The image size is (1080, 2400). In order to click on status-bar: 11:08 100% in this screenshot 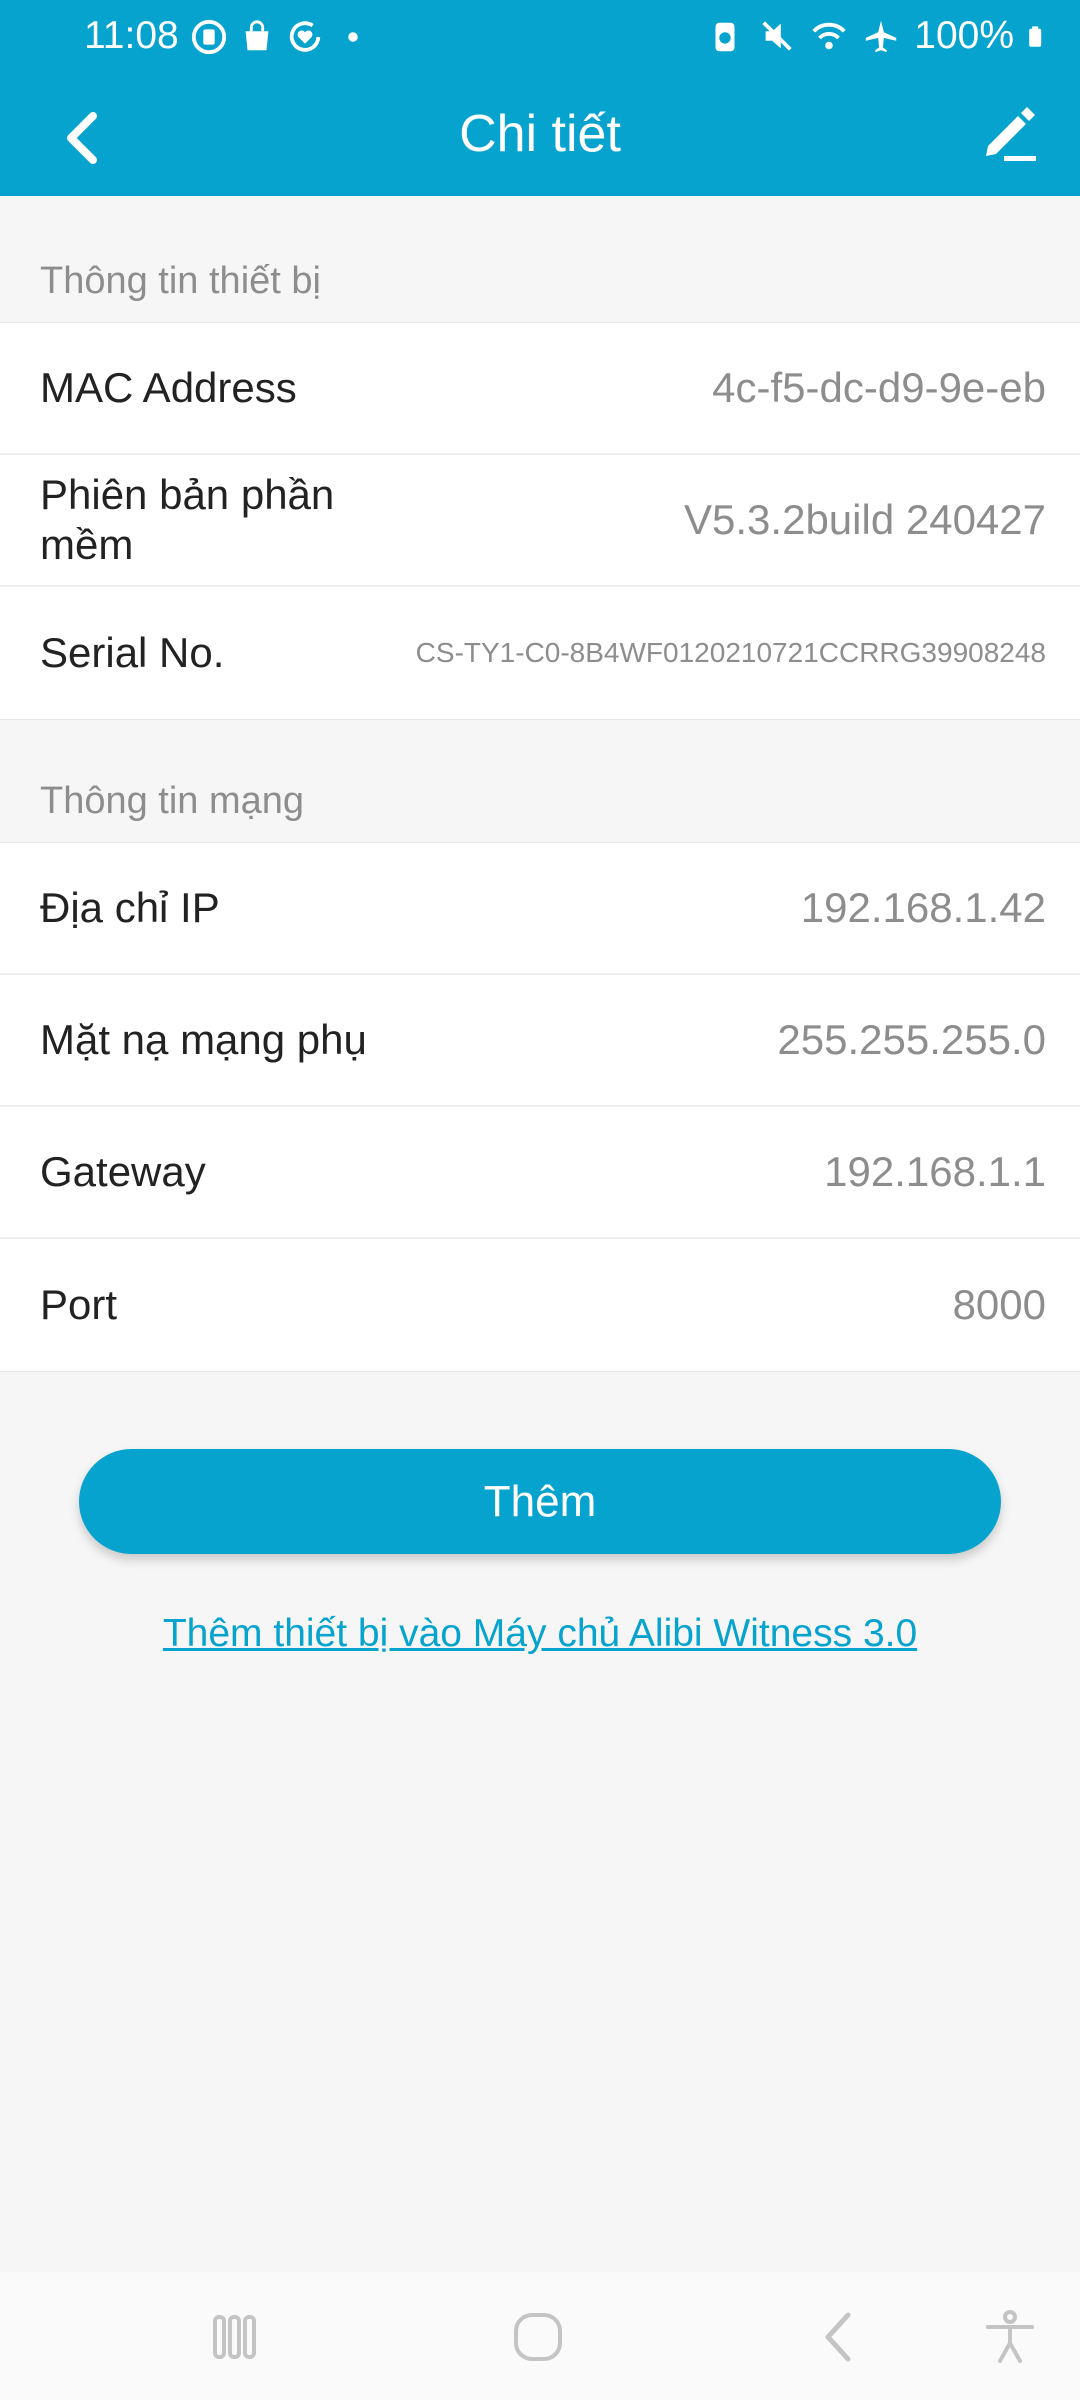, I will do `click(540, 38)`.